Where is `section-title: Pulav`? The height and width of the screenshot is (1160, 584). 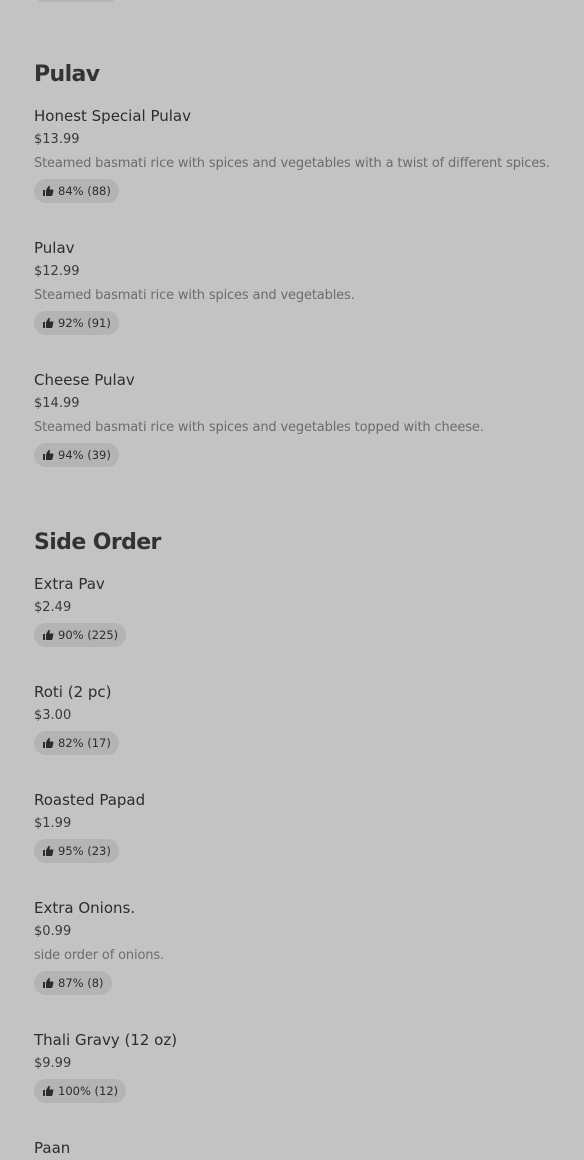 section-title: Pulav is located at coordinates (67, 74).